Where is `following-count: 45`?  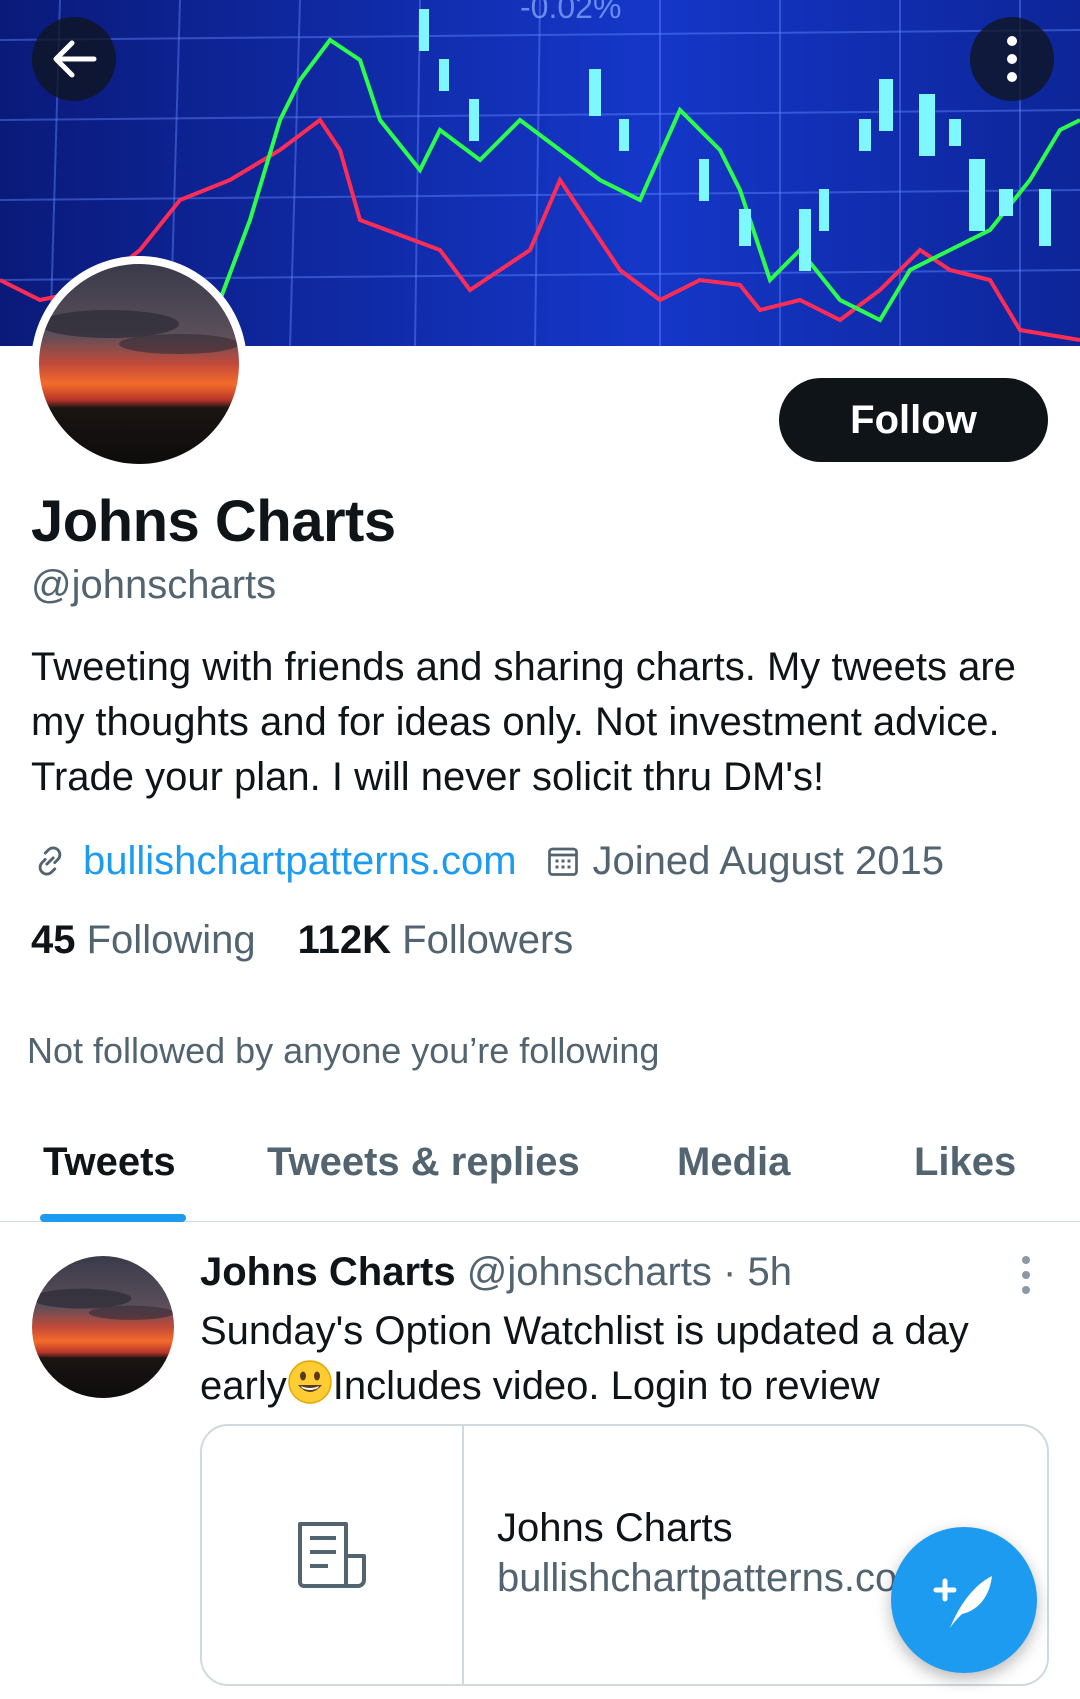
following-count: 45 is located at coordinates (53, 940).